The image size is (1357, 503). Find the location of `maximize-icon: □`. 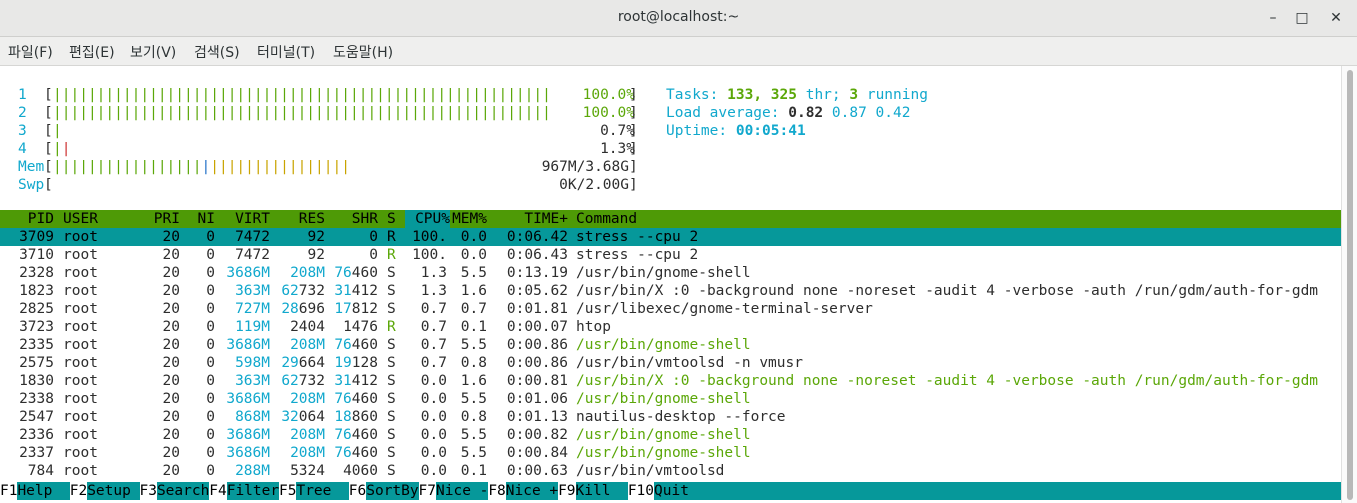

maximize-icon: □ is located at coordinates (1302, 18).